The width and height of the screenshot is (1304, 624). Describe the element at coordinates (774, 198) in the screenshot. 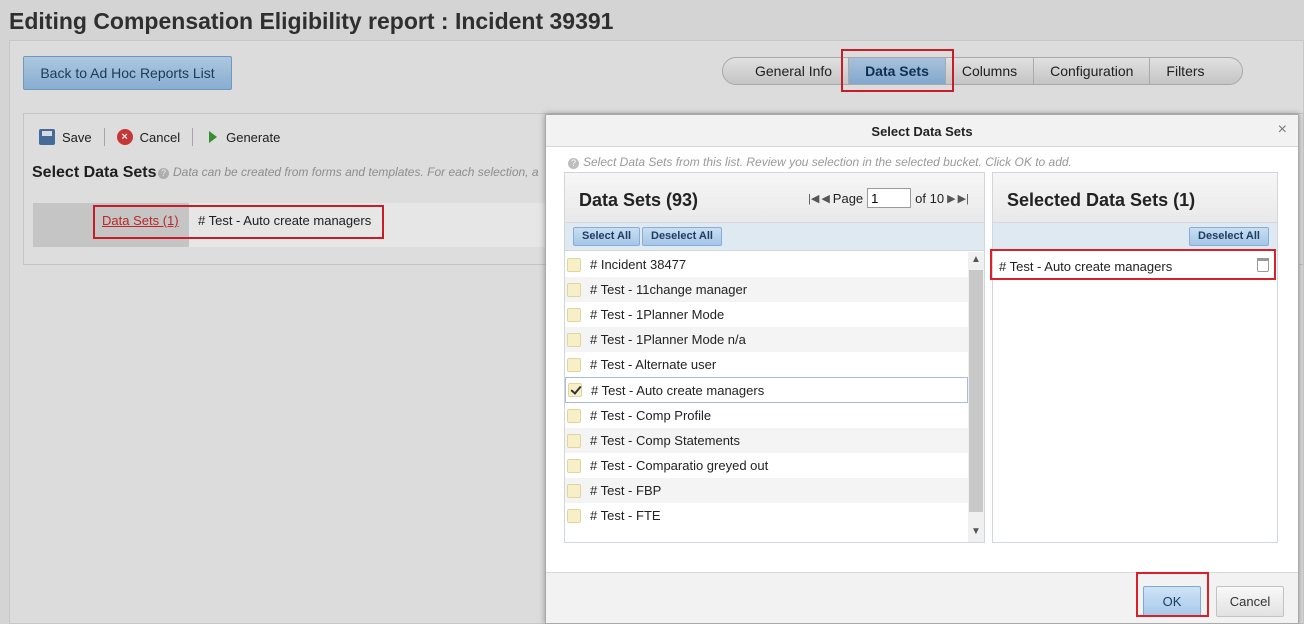

I see `available-pane-header: Data Sets (93) |◀ ◀ Page of 10 ▶ ▶|` at that location.